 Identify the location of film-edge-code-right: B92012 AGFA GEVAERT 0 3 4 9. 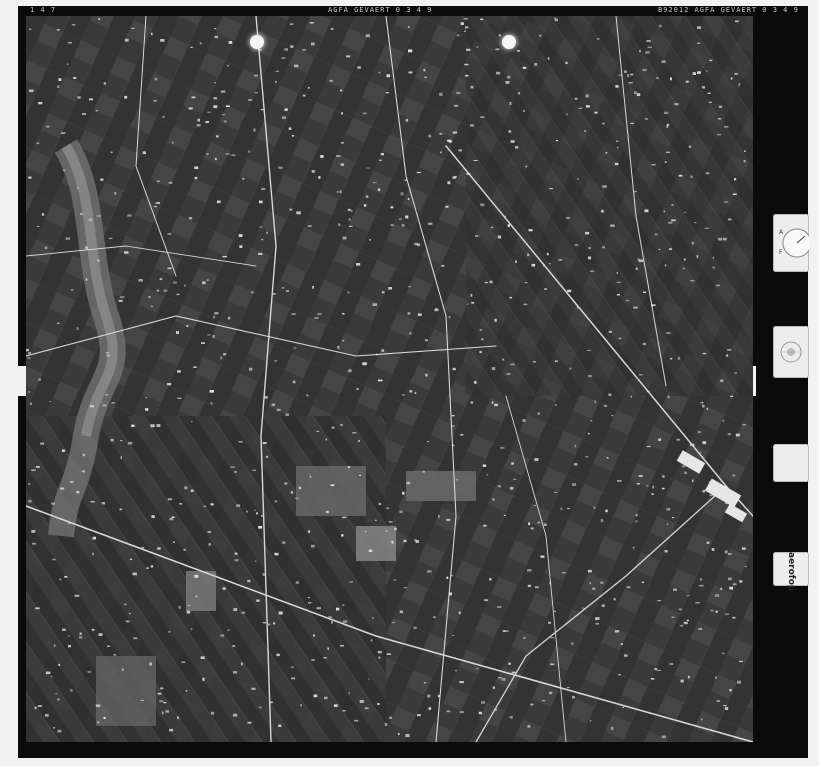
(728, 10).